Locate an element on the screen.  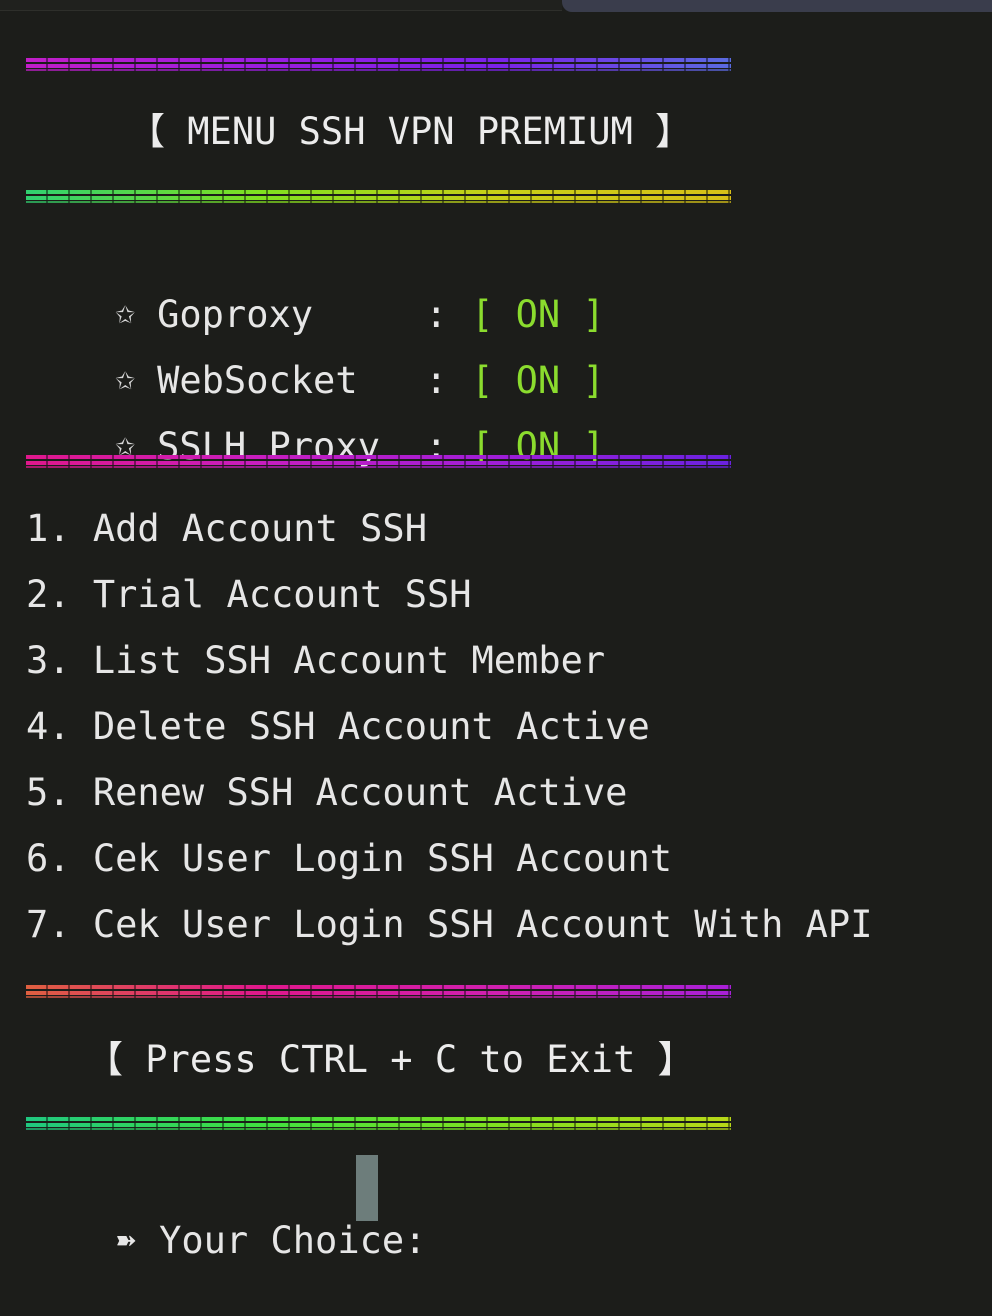
text-cursor is located at coordinates (367, 1188).